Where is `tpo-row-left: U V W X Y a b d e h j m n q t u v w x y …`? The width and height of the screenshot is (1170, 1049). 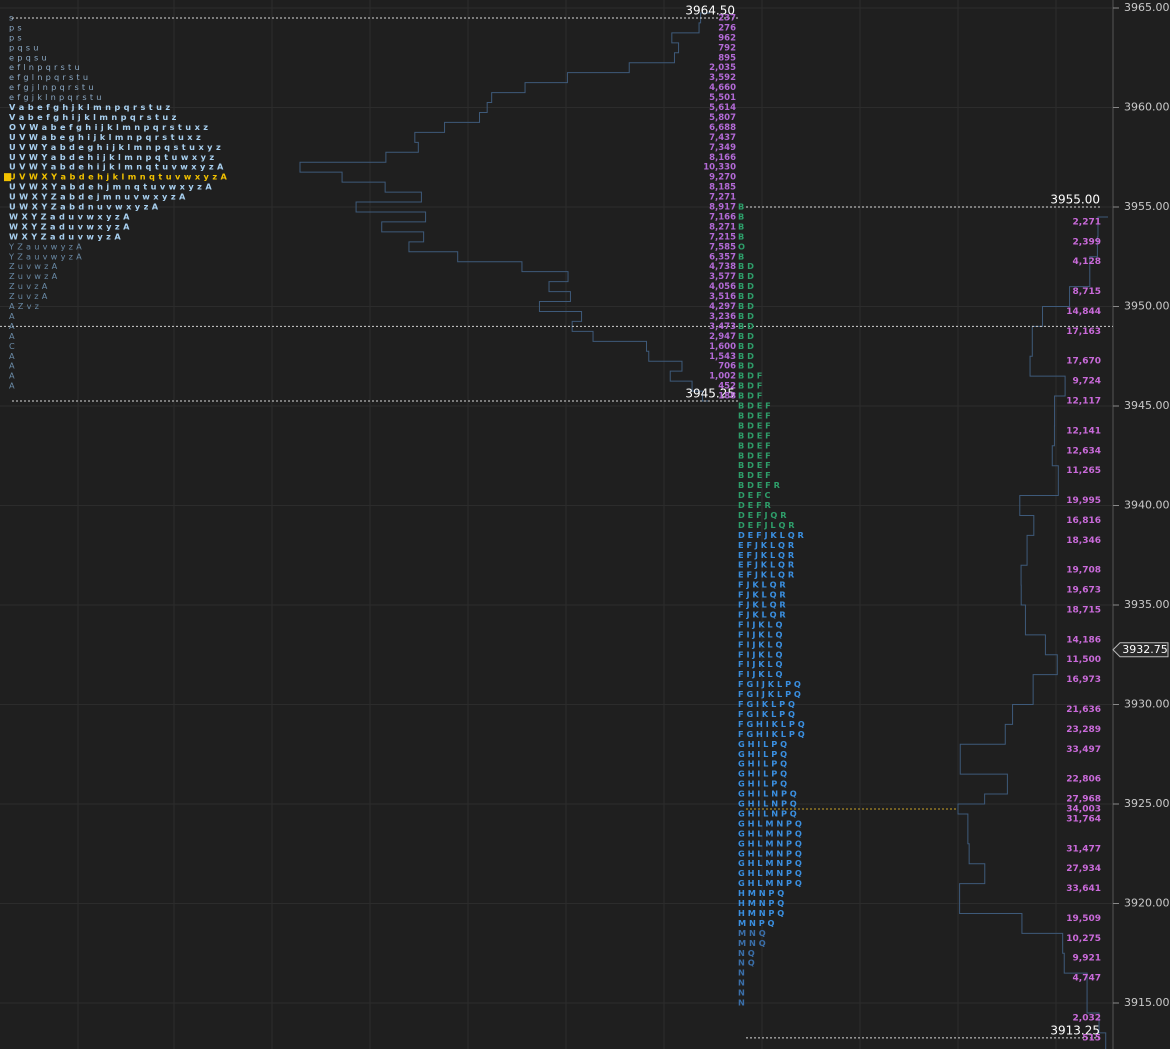 tpo-row-left: U V W X Y a b d e h j m n q t u v w x y … is located at coordinates (110, 187).